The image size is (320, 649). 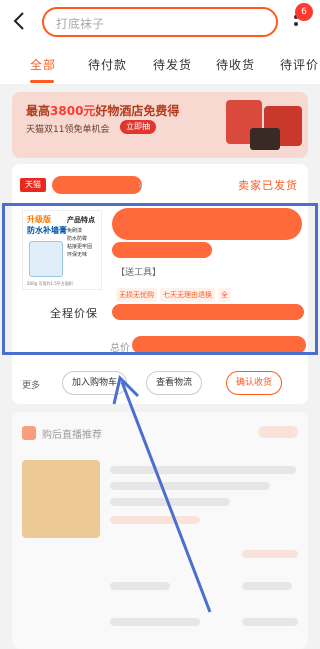 What do you see at coordinates (265, 139) in the screenshot?
I see `gift-box-image` at bounding box center [265, 139].